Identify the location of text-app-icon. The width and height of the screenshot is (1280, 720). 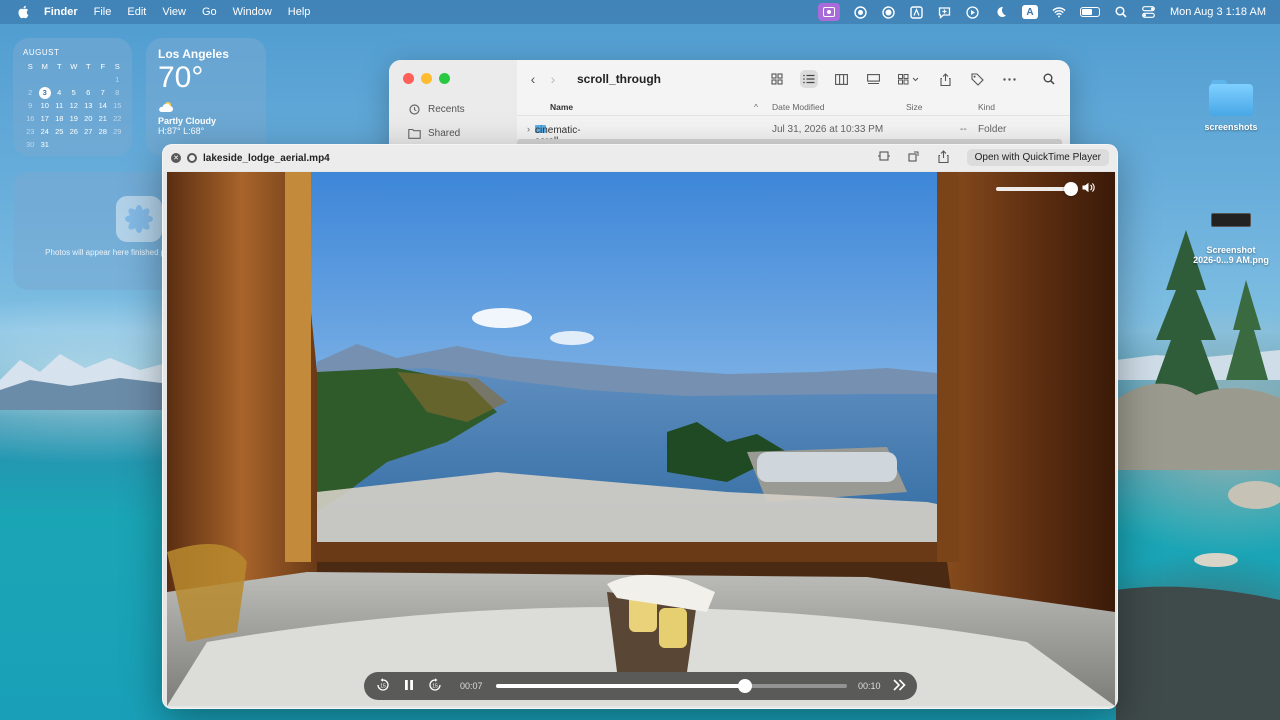
(917, 12).